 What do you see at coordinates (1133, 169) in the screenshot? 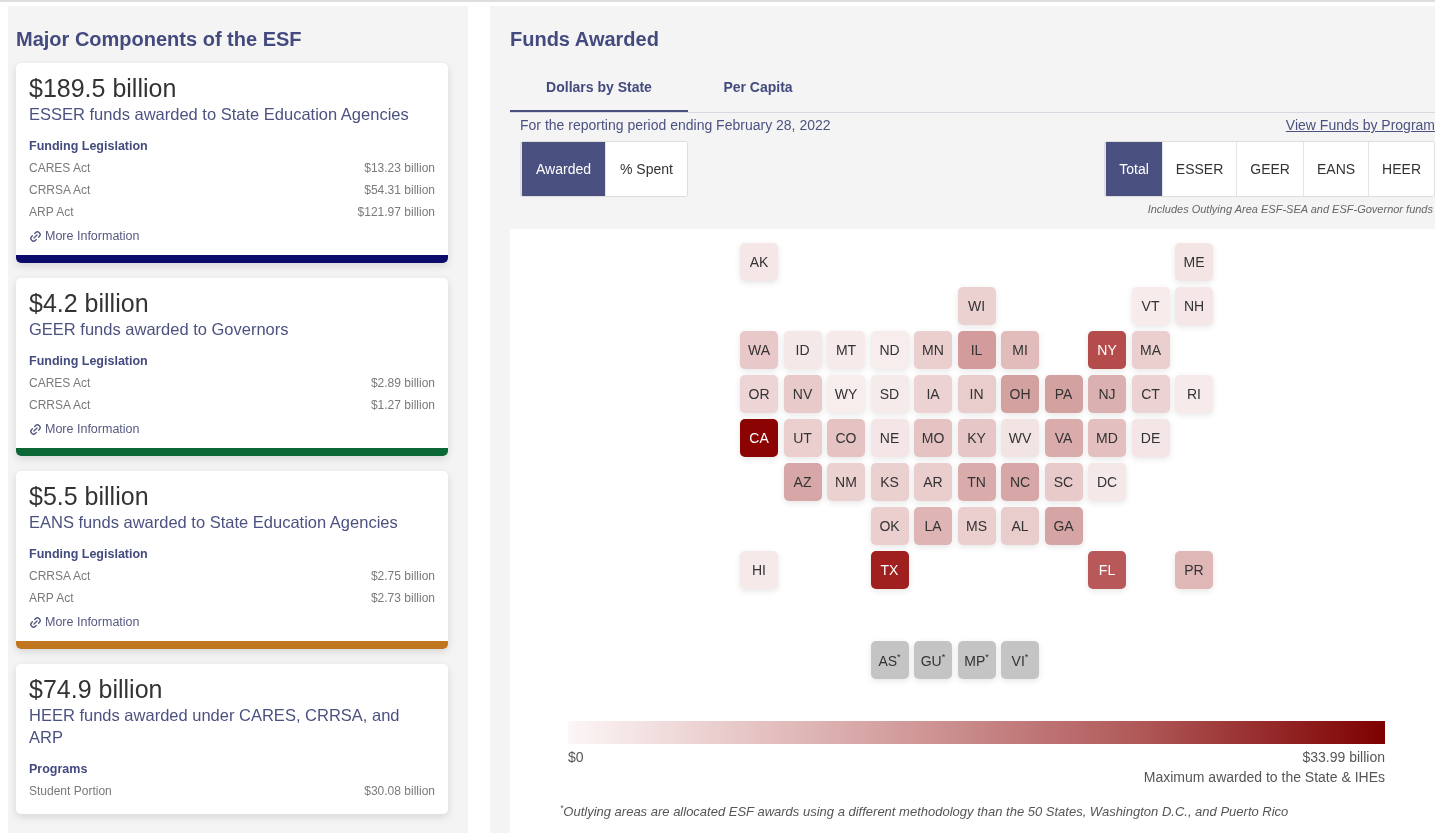
I see `toggle-button: Total` at bounding box center [1133, 169].